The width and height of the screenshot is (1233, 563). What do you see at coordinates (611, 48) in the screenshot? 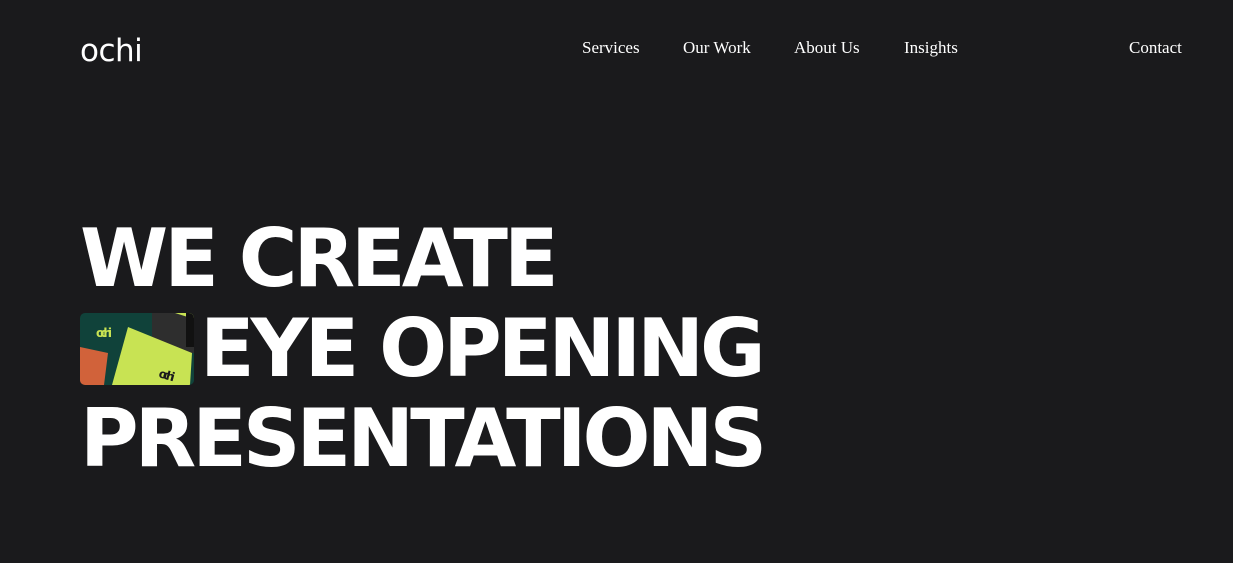
I see `nav-item-services: Services` at bounding box center [611, 48].